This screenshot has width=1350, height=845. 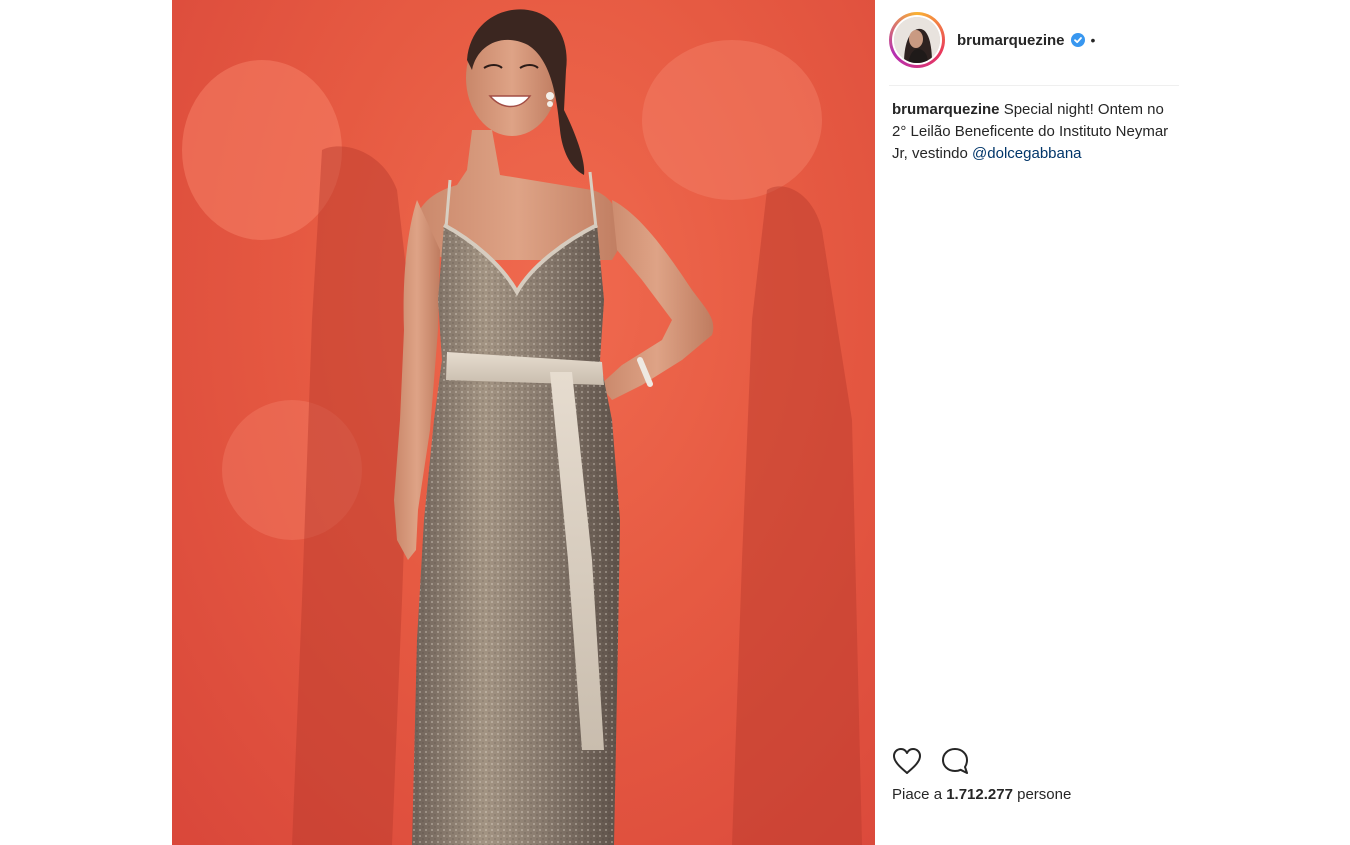 I want to click on caption-mention-link: @dolcegabbana, so click(x=1026, y=153).